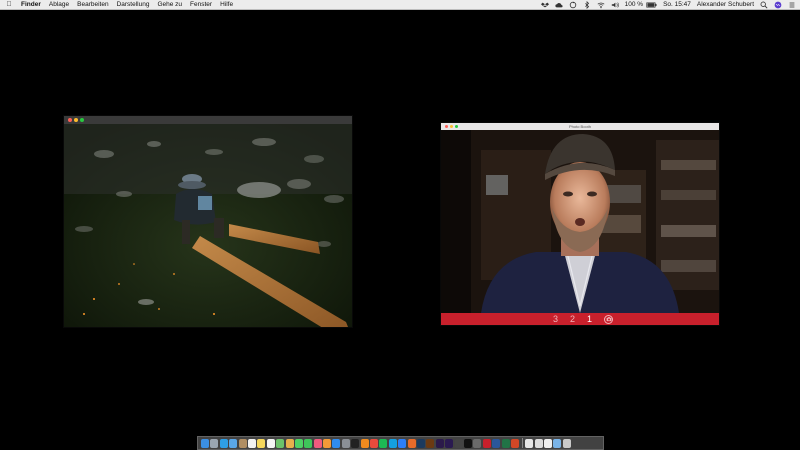  I want to click on notes-icon, so click(261, 443).